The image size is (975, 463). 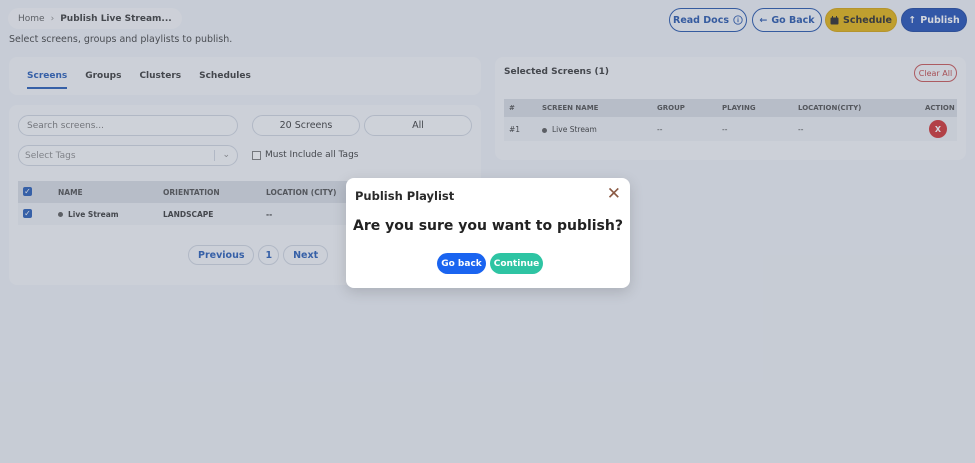 I want to click on modal-continue-button: Continue, so click(x=516, y=263).